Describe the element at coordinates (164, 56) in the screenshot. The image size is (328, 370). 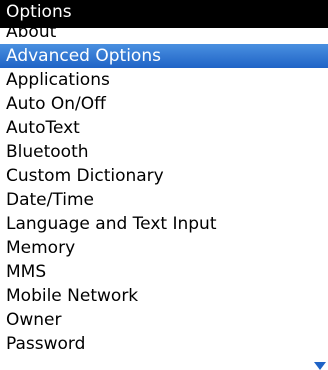
I see `list-item-advanced-options: Advanced Options` at that location.